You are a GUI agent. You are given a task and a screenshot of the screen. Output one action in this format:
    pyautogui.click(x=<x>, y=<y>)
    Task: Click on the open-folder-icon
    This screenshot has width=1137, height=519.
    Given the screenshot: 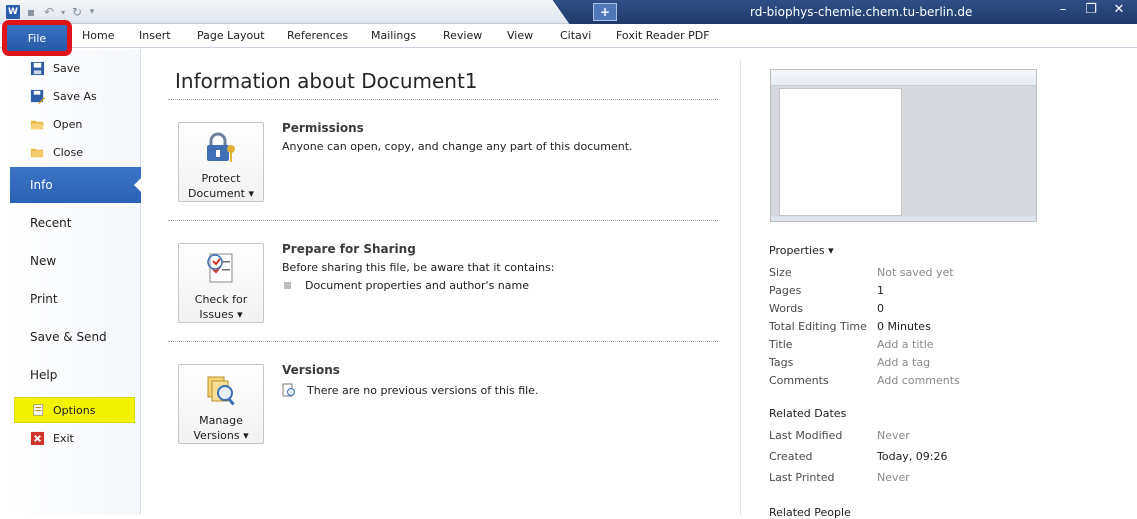 What is the action you would take?
    pyautogui.click(x=37, y=124)
    